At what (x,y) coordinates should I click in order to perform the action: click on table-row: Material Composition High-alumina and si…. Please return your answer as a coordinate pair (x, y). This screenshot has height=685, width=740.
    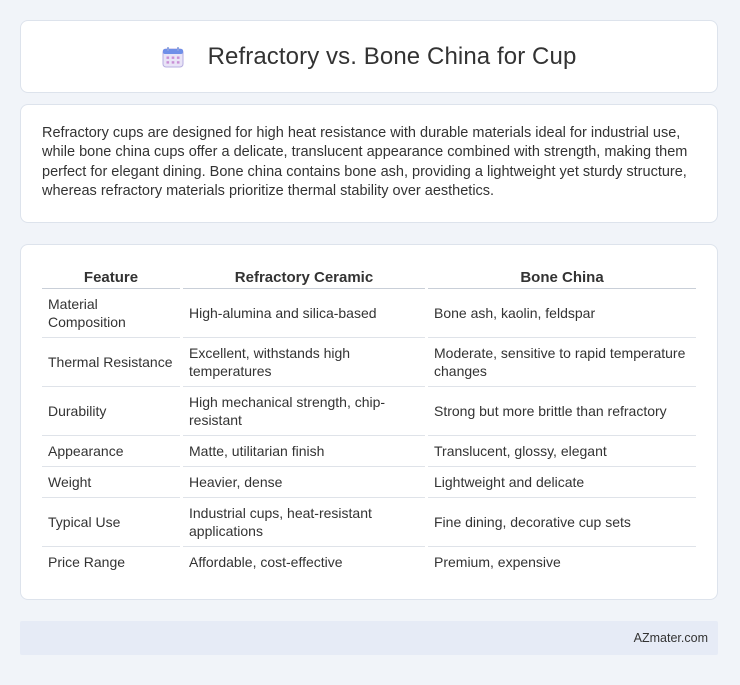
    Looking at the image, I should click on (369, 313).